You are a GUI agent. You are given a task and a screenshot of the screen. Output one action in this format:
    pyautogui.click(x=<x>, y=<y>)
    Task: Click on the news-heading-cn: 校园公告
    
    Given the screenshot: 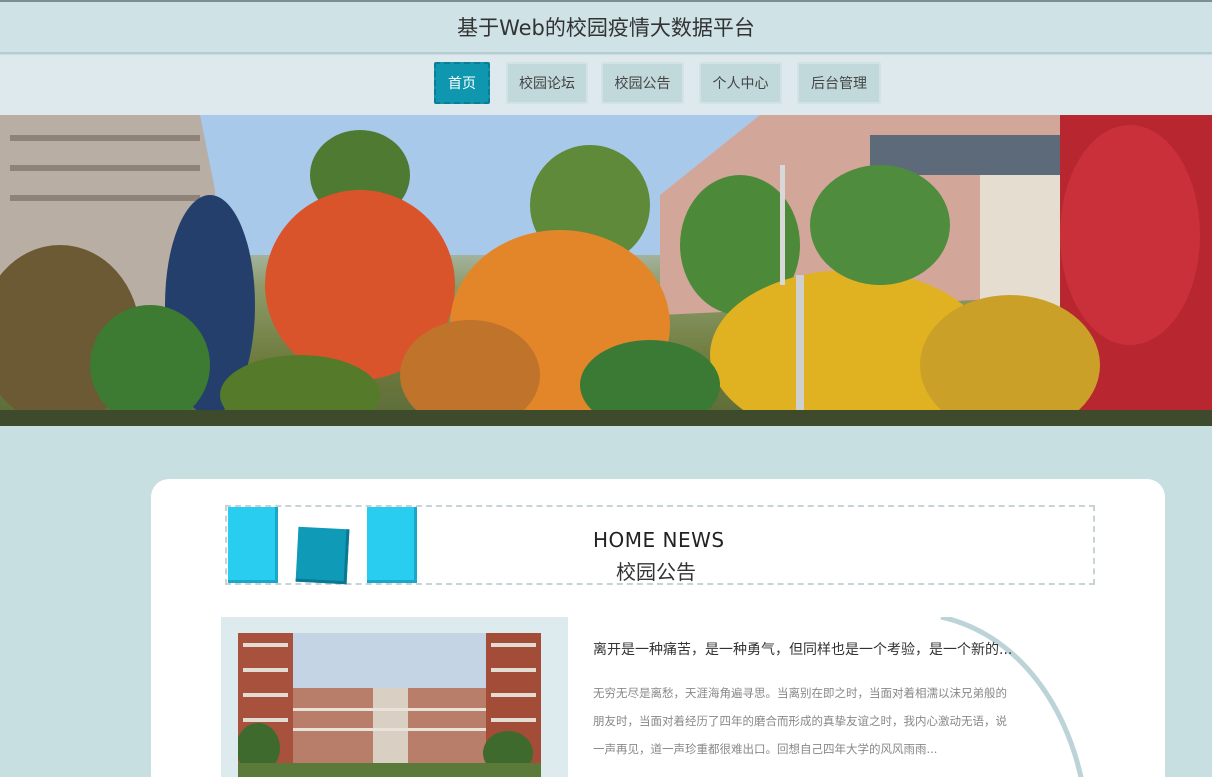 What is the action you would take?
    pyautogui.click(x=656, y=572)
    